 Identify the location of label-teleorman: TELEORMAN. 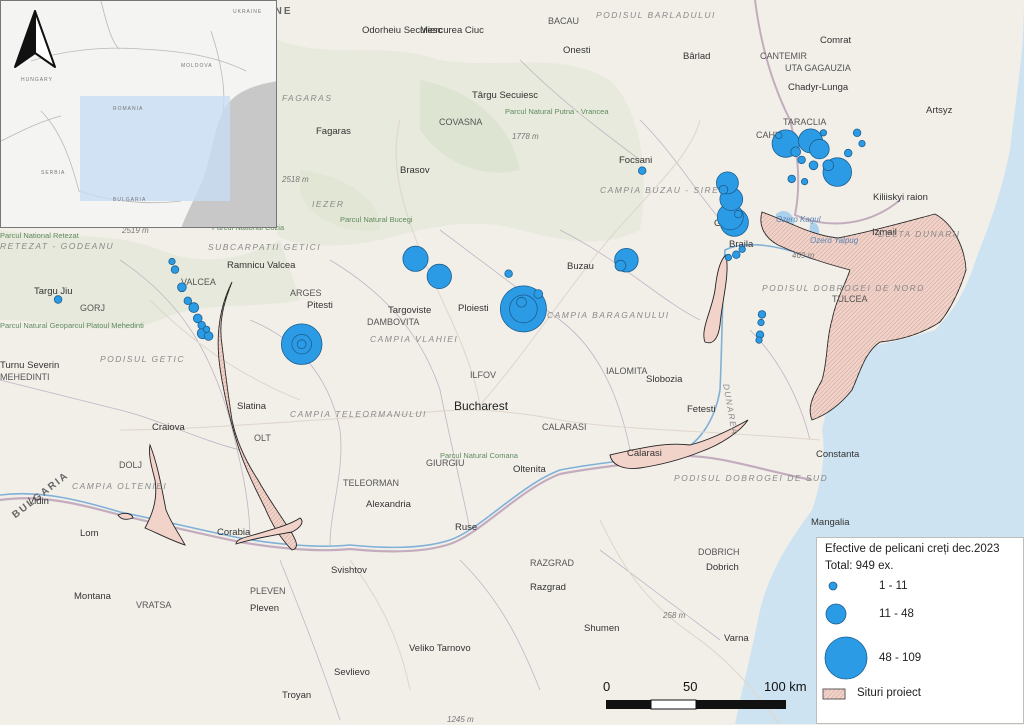
(371, 483).